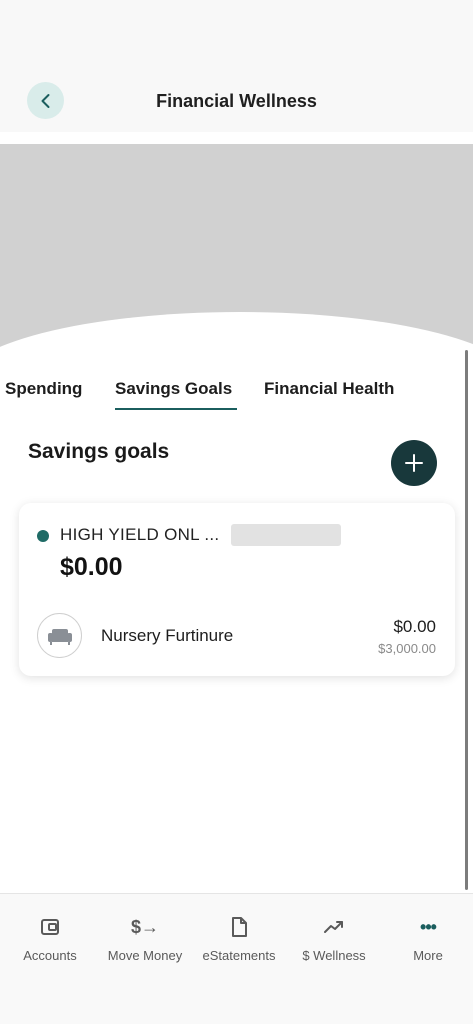 The image size is (473, 1024). I want to click on plus-icon, so click(414, 463).